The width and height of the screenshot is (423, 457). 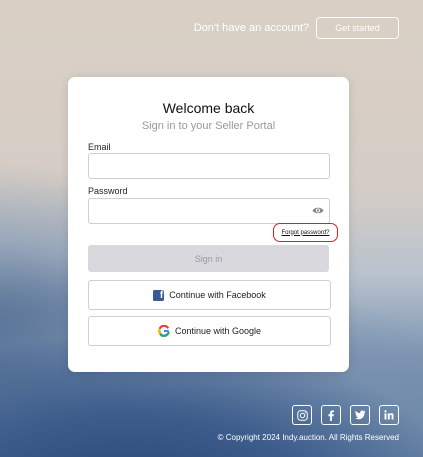 I want to click on email-field, so click(x=209, y=166).